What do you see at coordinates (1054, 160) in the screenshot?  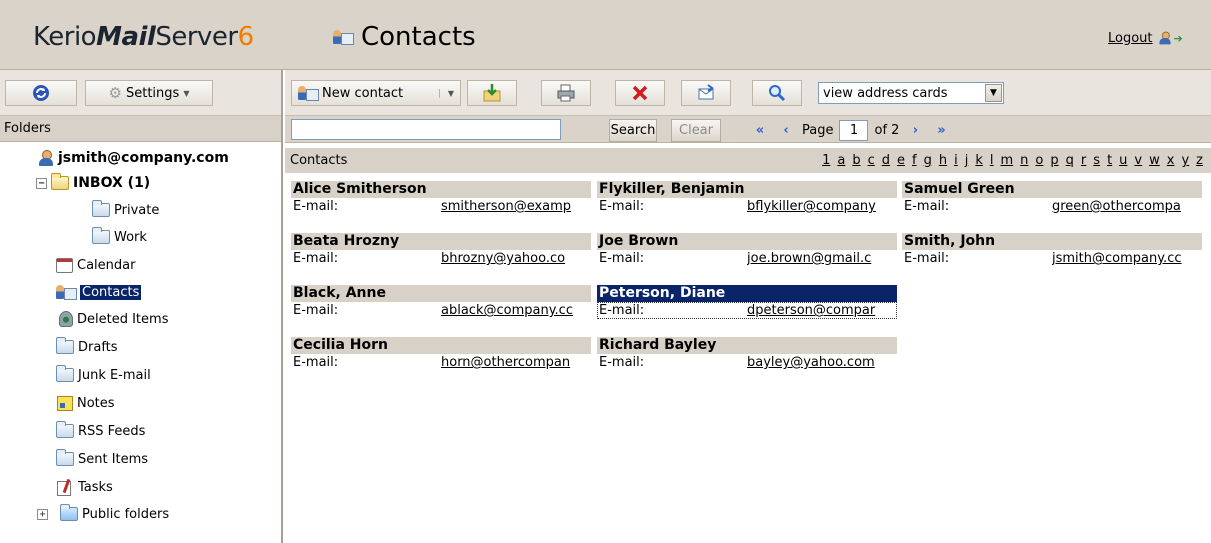 I see `alphabet-link: p` at bounding box center [1054, 160].